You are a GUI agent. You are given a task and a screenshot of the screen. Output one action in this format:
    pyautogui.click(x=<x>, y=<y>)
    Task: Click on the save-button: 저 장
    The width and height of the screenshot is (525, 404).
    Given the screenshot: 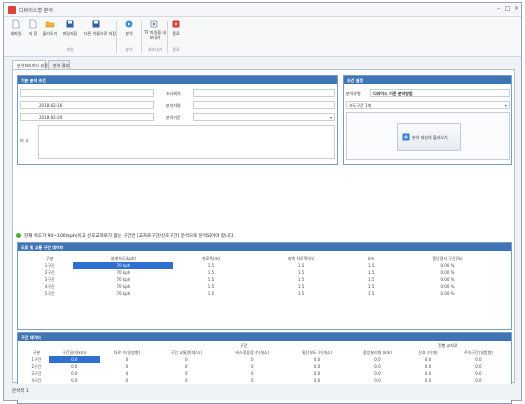 What is the action you would take?
    pyautogui.click(x=33, y=37)
    